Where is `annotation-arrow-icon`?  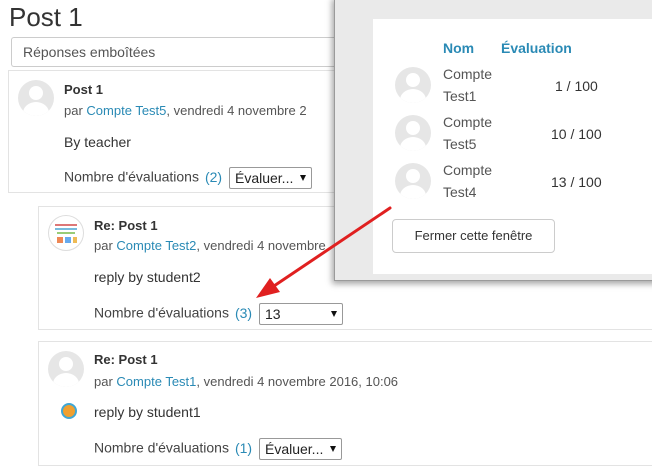
annotation-arrow-icon is located at coordinates (324, 252).